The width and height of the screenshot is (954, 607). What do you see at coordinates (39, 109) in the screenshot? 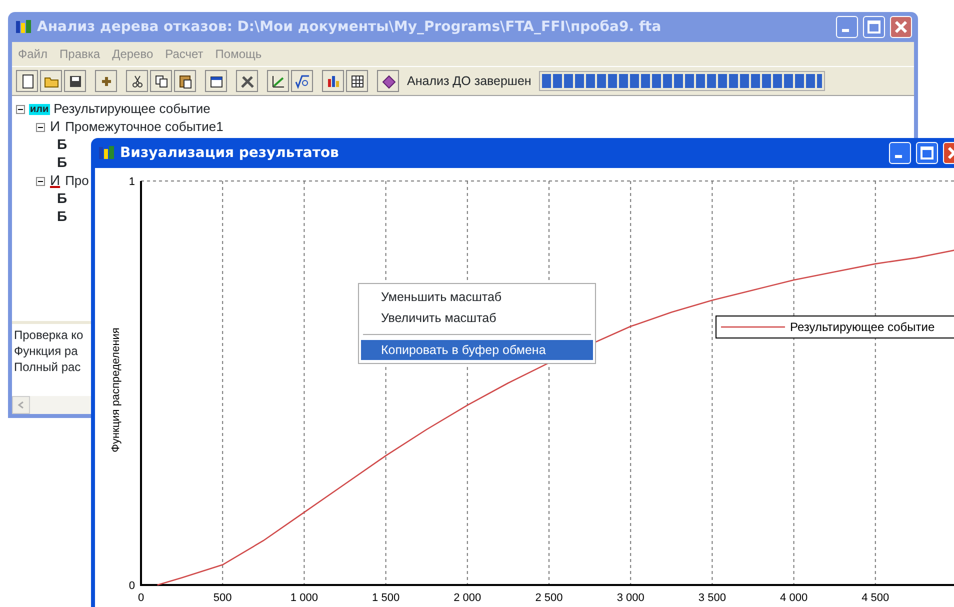
I see `gate-label: или` at bounding box center [39, 109].